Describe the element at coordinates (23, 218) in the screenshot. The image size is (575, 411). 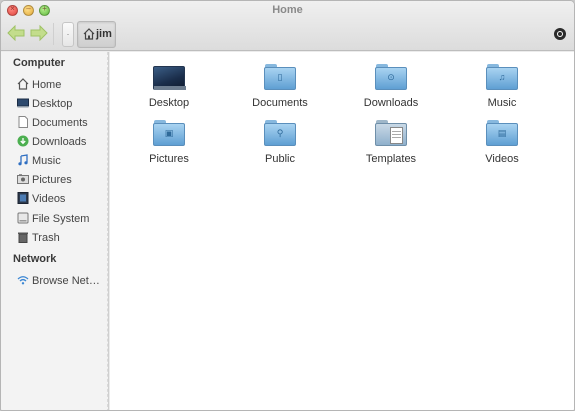
I see `filesystem-icon` at that location.